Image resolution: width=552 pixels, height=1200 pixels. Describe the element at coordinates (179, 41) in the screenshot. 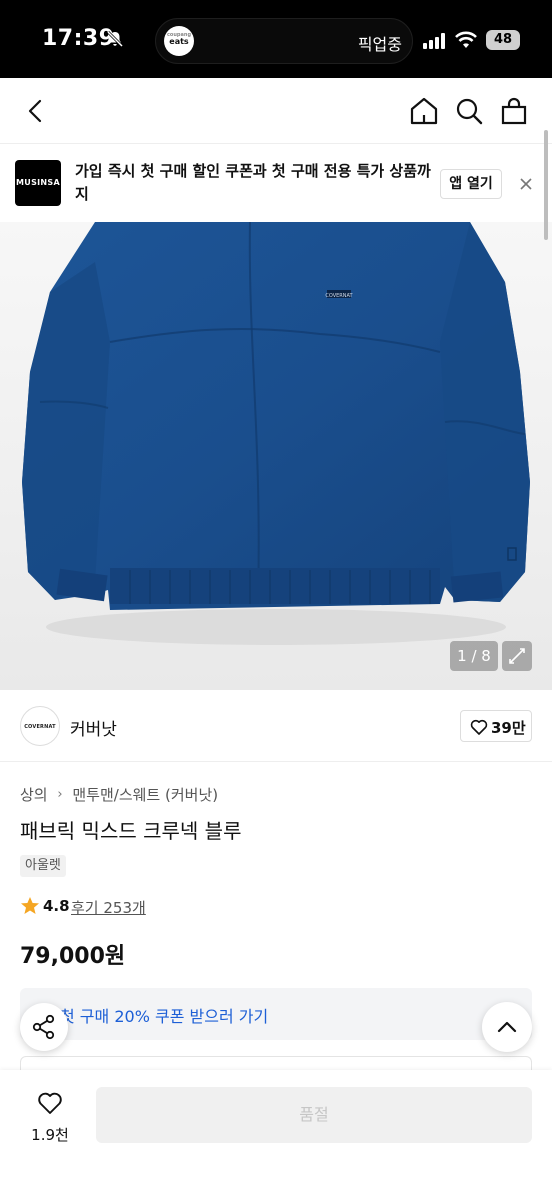

I see `coupang-eats-logo: coupang eats` at that location.